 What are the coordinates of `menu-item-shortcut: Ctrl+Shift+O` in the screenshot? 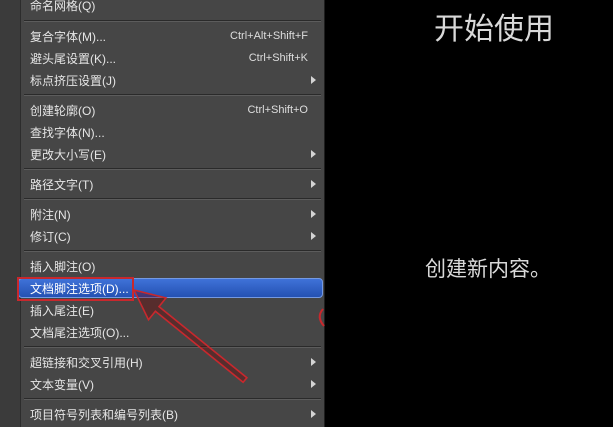 It's located at (277, 110).